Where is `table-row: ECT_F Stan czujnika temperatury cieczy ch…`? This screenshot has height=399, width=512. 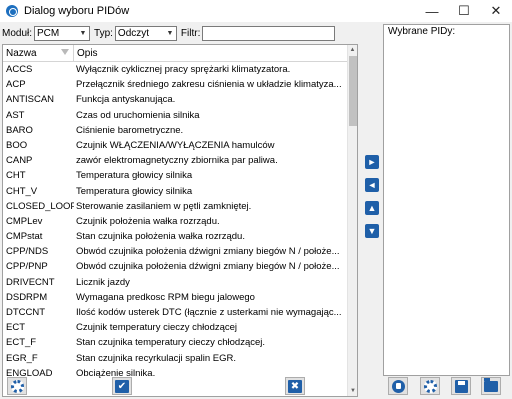 table-row: ECT_F Stan czujnika temperatury cieczy ch… is located at coordinates (176, 342).